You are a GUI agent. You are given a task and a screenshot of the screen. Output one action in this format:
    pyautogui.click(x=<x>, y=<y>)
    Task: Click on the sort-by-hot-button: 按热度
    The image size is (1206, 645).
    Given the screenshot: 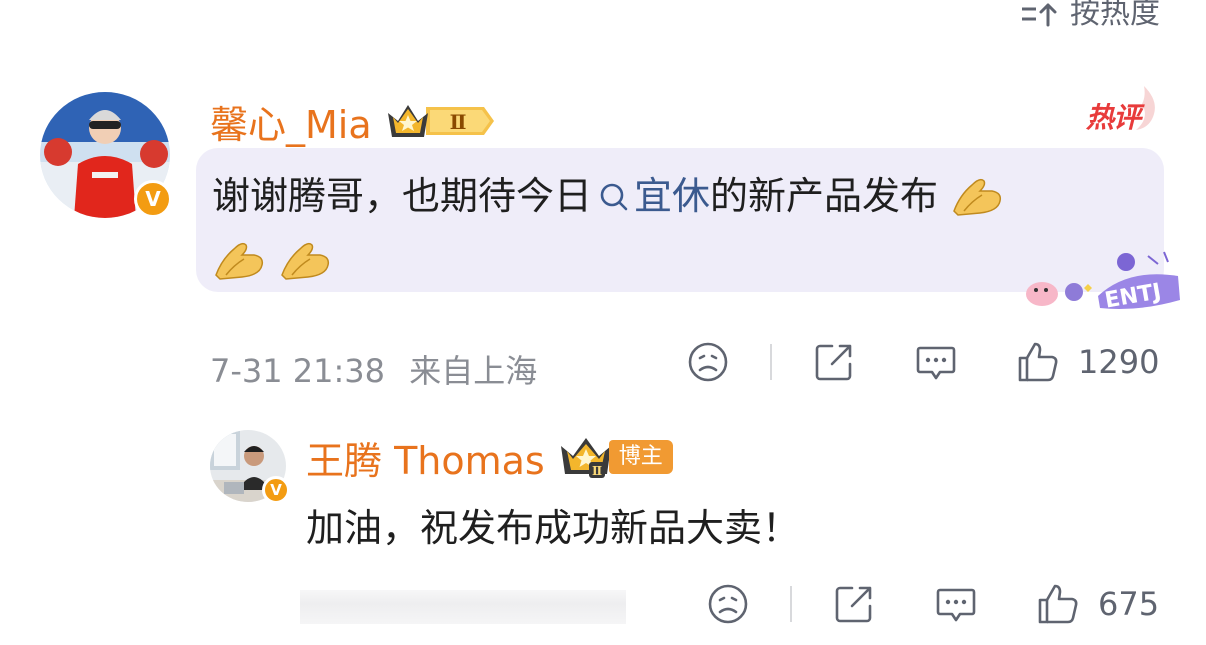 What is the action you would take?
    pyautogui.click(x=1090, y=17)
    